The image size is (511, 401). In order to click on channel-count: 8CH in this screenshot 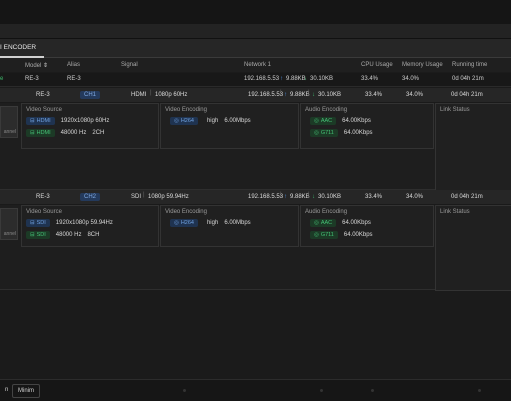, I will do `click(93, 235)`.